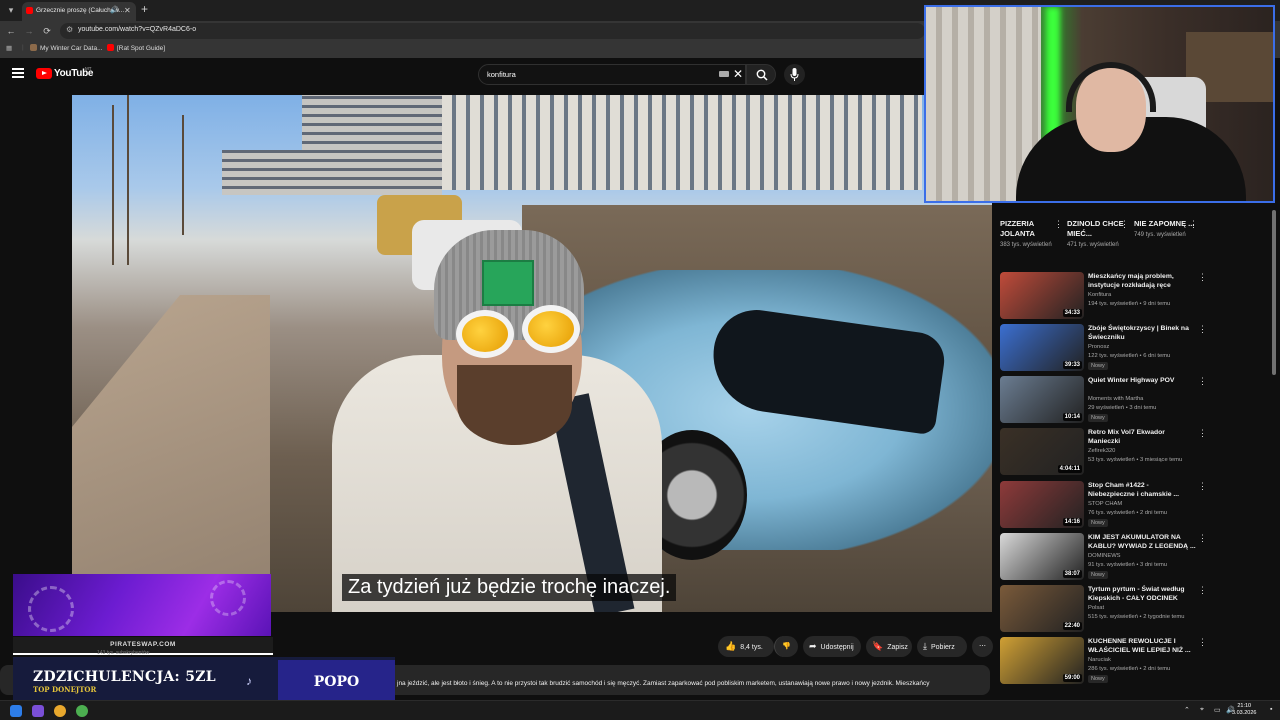  I want to click on donor-name: POPO, so click(336, 682).